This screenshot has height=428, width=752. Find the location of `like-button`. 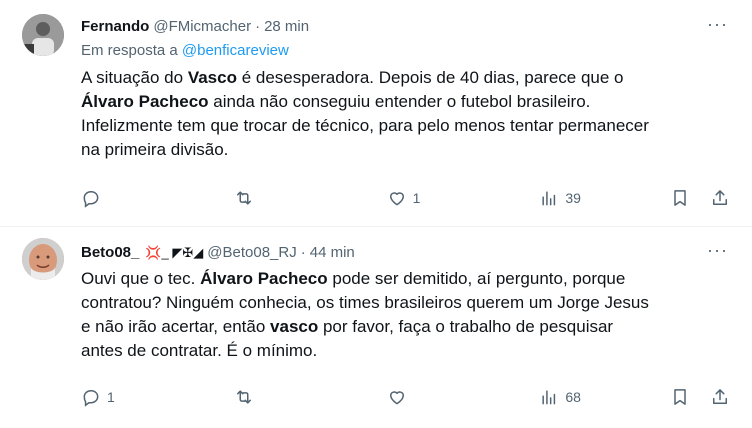

like-button is located at coordinates (407, 397).